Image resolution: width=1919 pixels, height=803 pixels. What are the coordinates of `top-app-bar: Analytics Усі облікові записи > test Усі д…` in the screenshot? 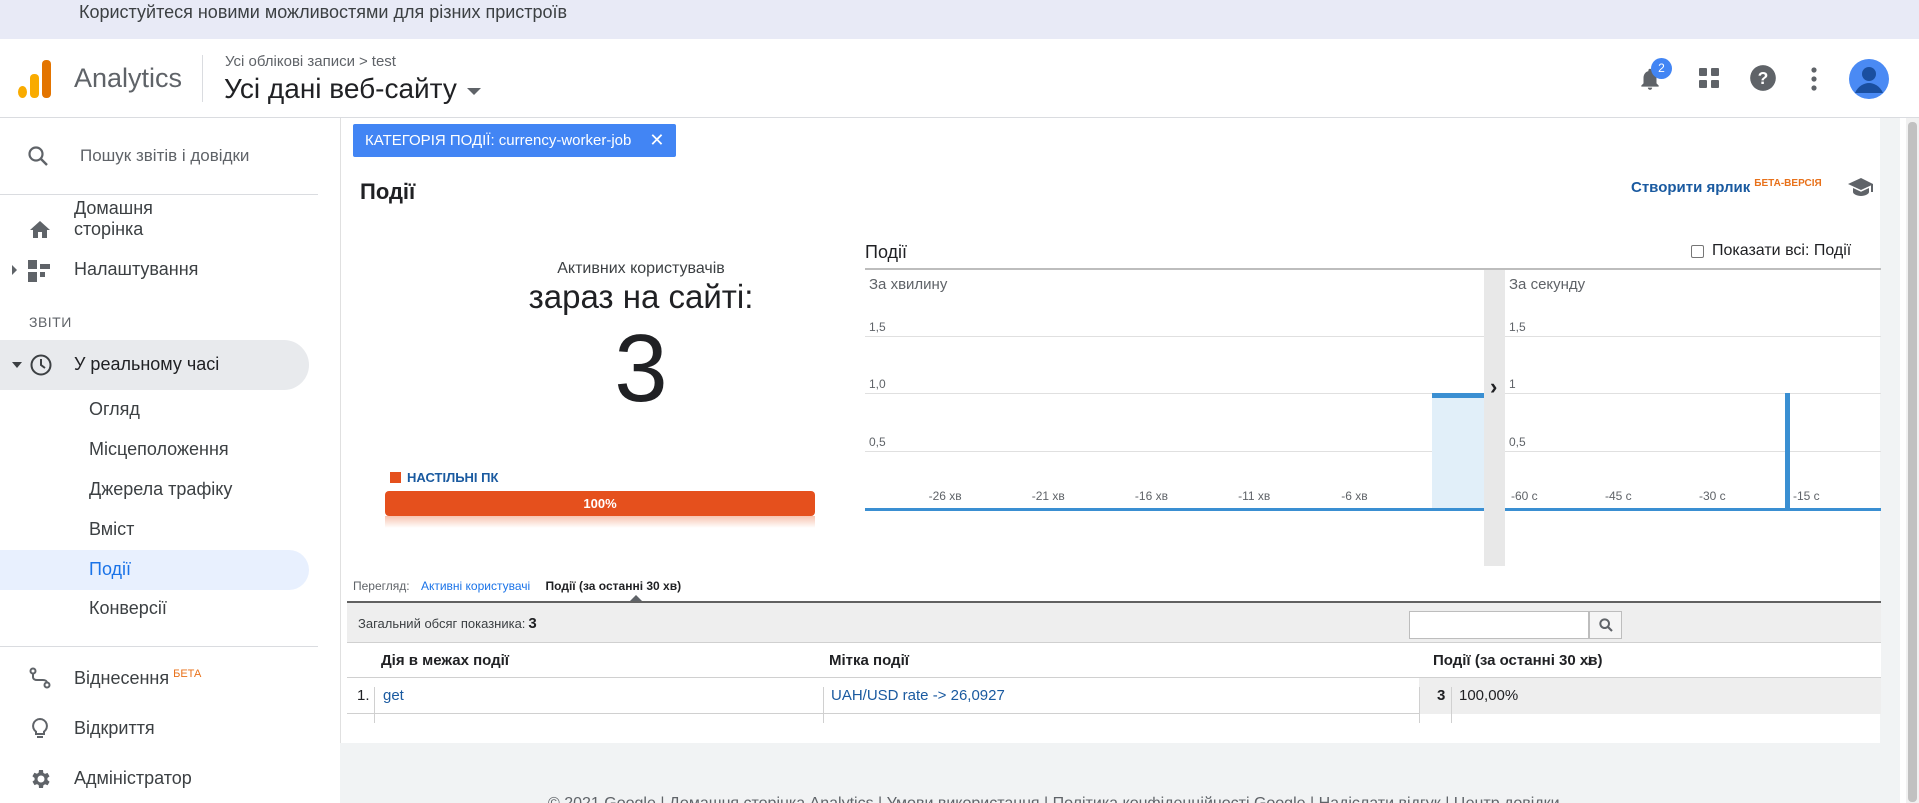 It's located at (959, 78).